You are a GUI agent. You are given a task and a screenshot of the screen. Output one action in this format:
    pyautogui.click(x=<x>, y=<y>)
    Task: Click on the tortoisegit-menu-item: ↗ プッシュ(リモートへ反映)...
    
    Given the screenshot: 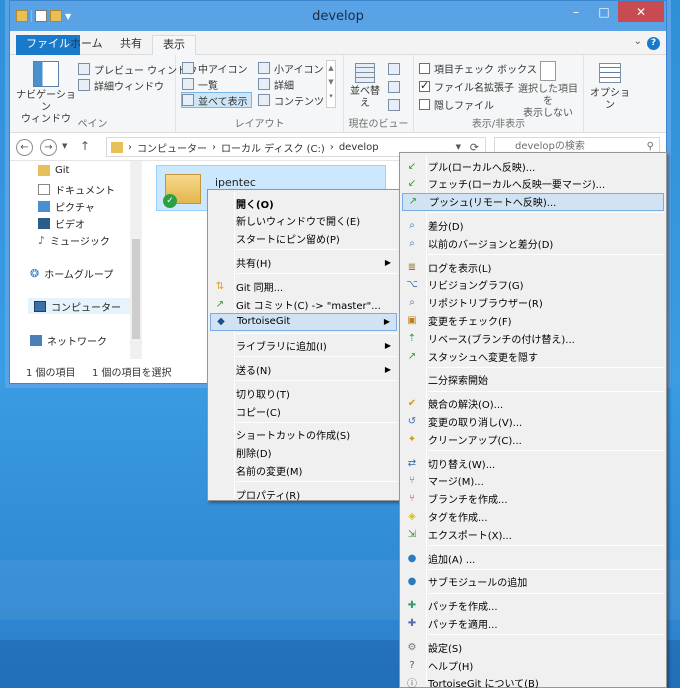 What is the action you would take?
    pyautogui.click(x=533, y=201)
    